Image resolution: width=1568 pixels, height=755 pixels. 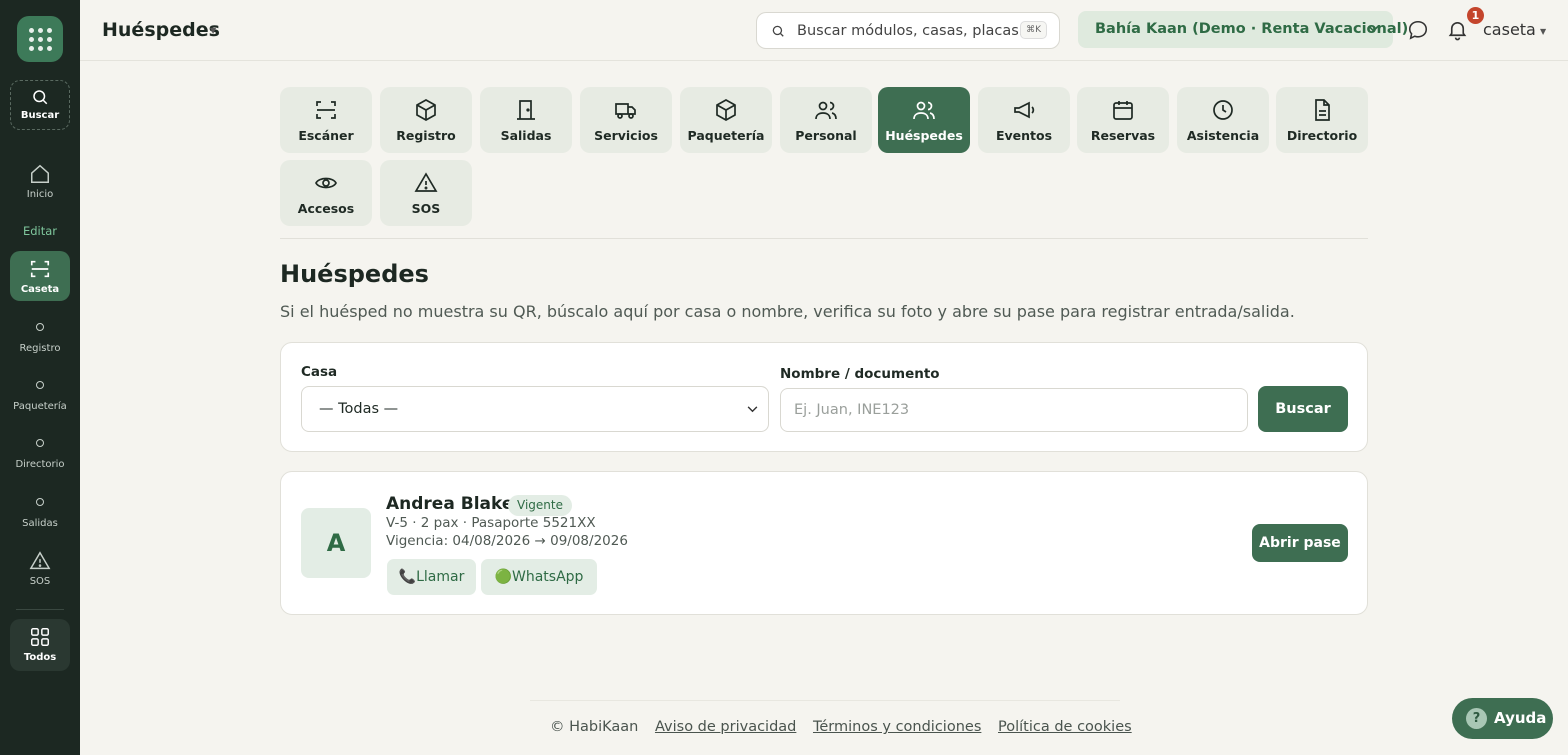 I want to click on tile-label: Reservas, so click(x=1123, y=135).